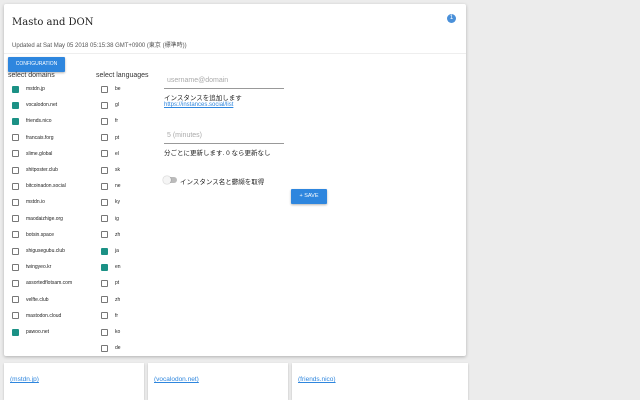 The width and height of the screenshot is (640, 400). What do you see at coordinates (110, 154) in the screenshot?
I see `language-row: el` at bounding box center [110, 154].